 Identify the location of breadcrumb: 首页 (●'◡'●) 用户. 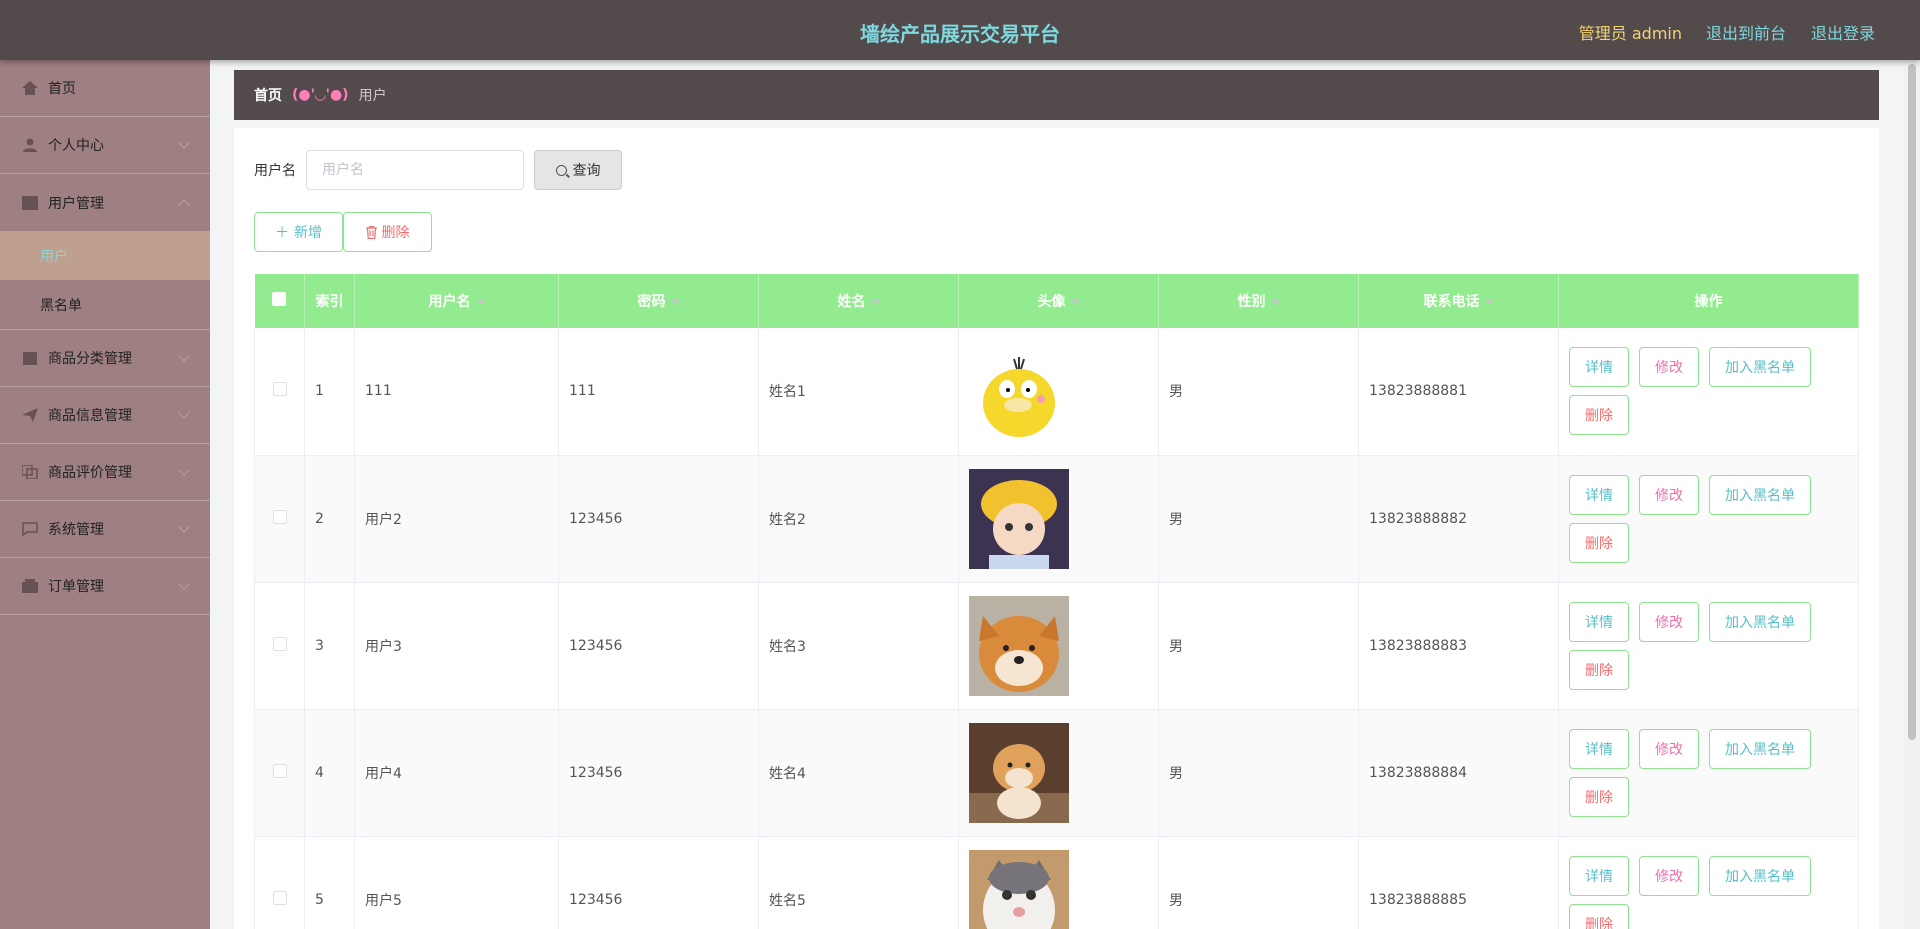
(1056, 95).